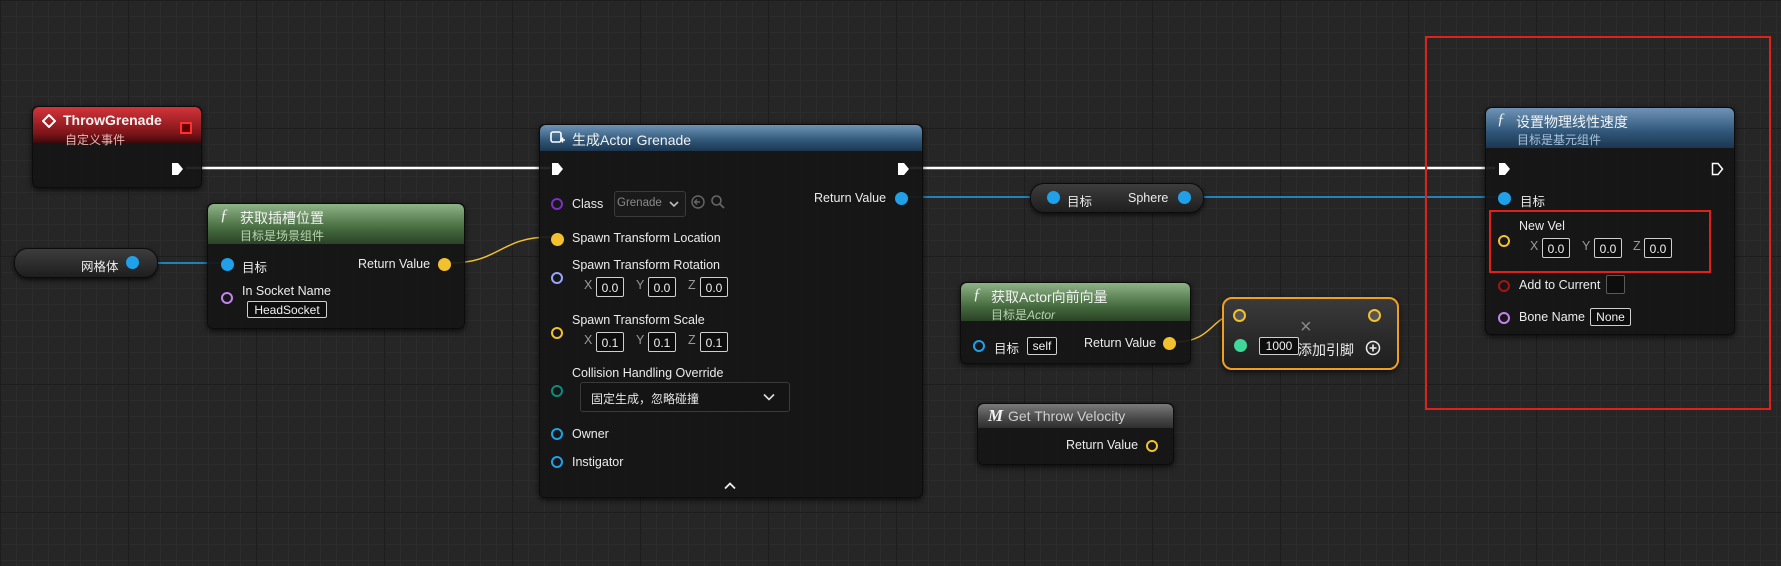 Image resolution: width=1781 pixels, height=566 pixels. Describe the element at coordinates (500, 250) in the screenshot. I see `vector-wire-socket-location` at that location.